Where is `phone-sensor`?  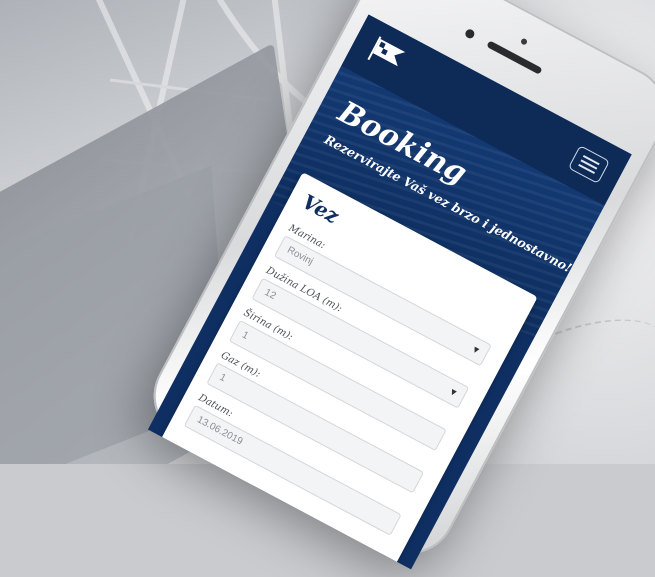
phone-sensor is located at coordinates (524, 41).